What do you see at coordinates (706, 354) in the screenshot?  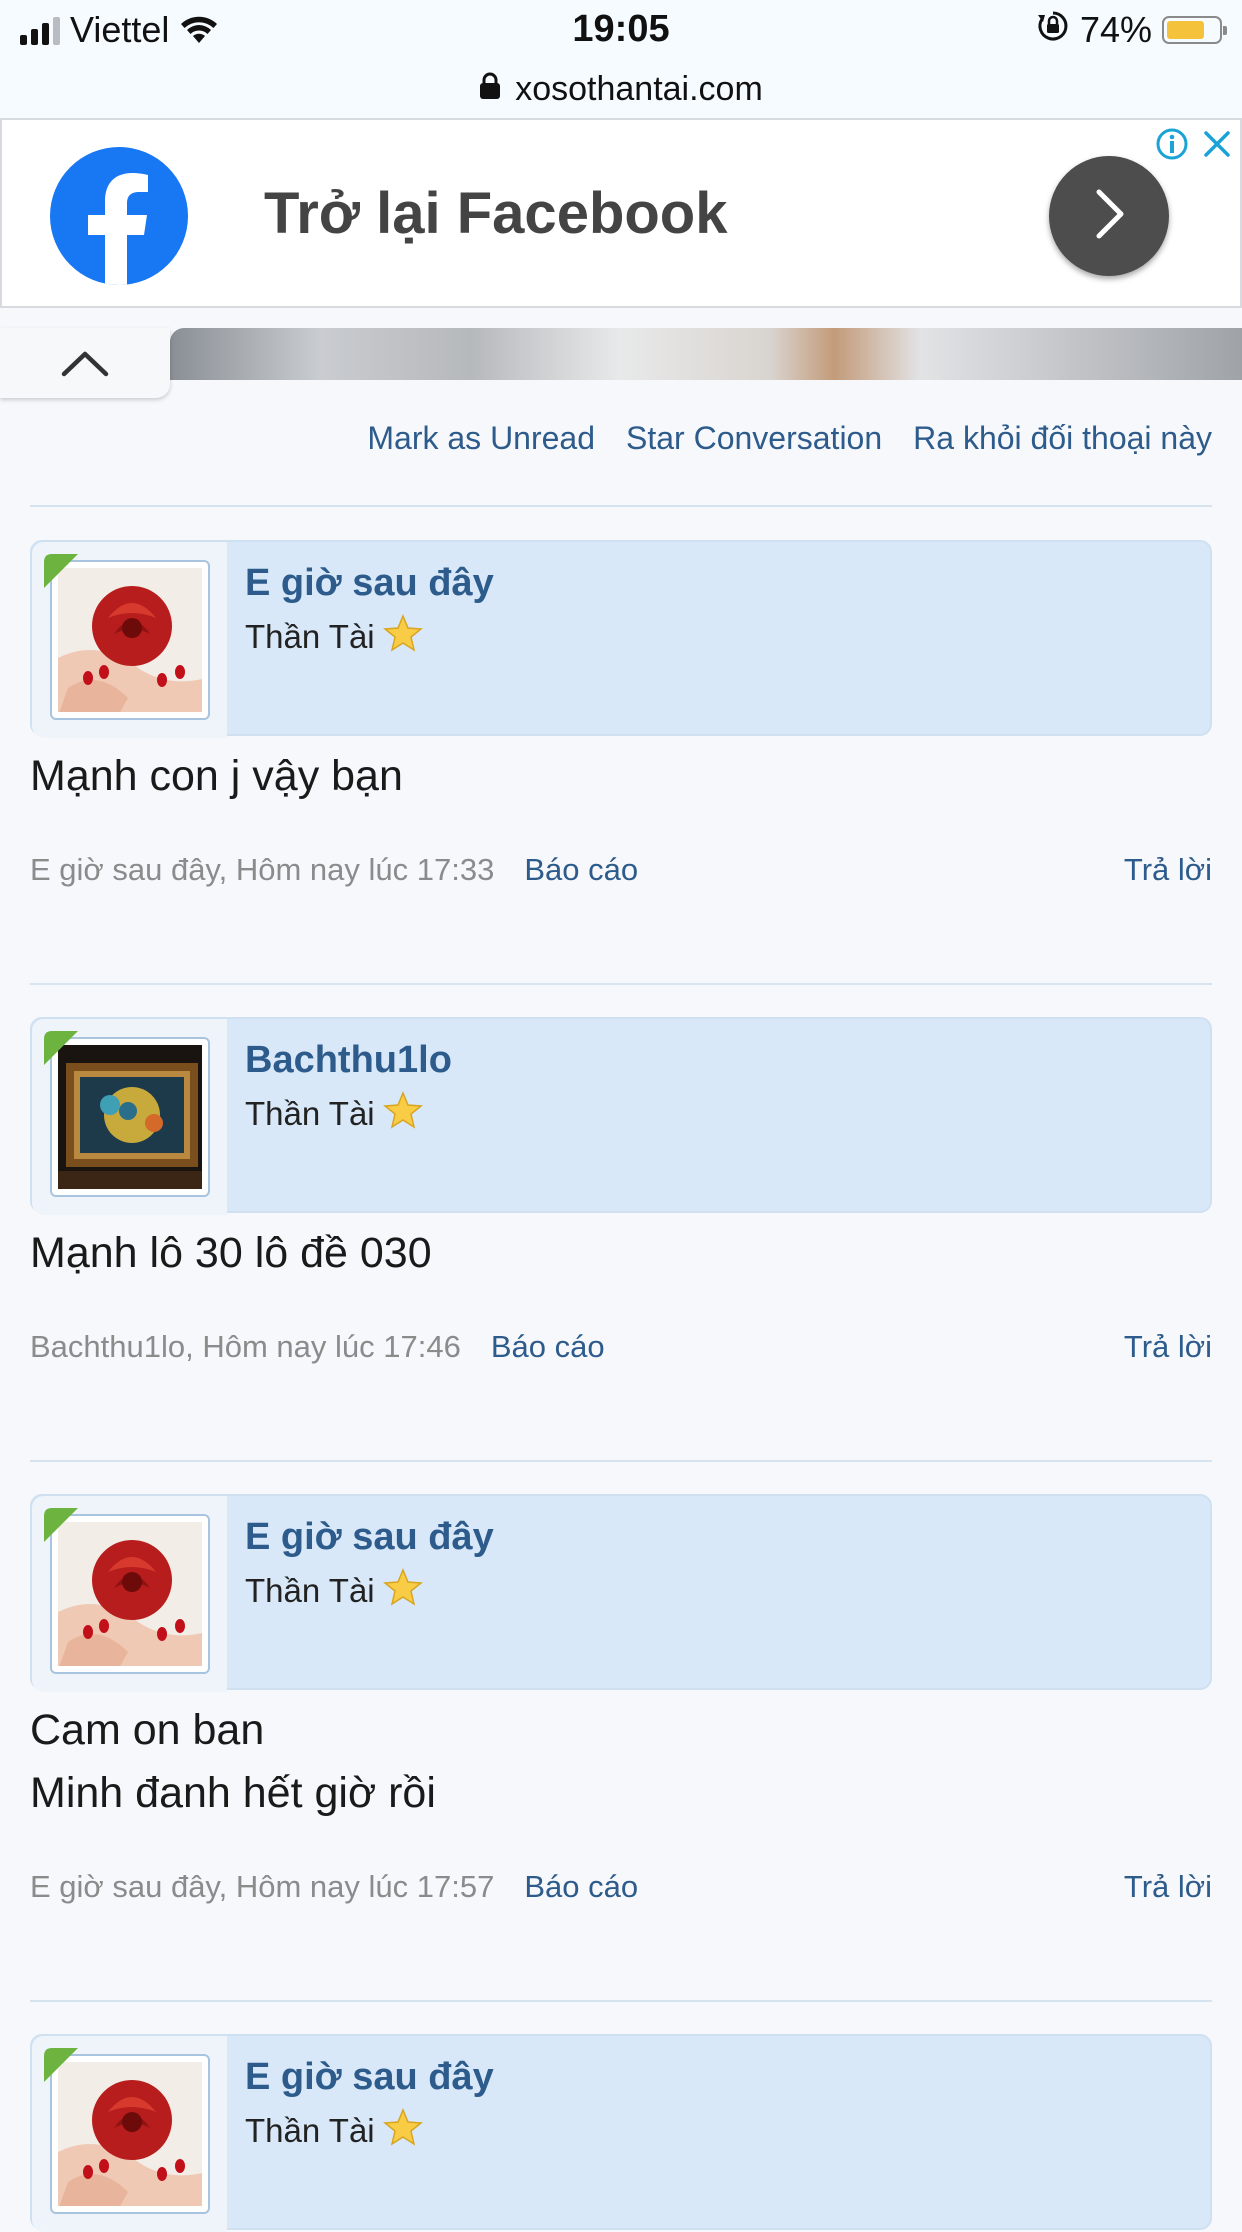 I see `header-image-strip` at bounding box center [706, 354].